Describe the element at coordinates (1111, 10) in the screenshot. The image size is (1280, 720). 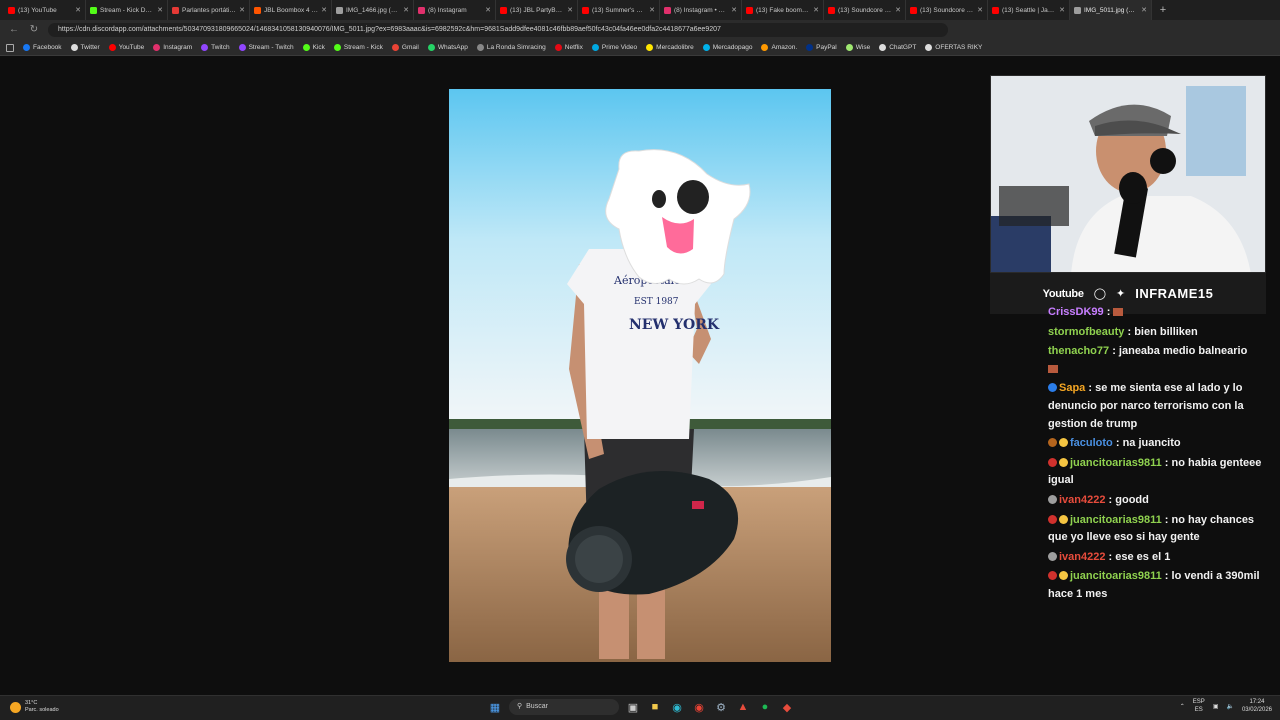
I see `browser-tab: IMG_5011.jpg (1481 ✕` at that location.